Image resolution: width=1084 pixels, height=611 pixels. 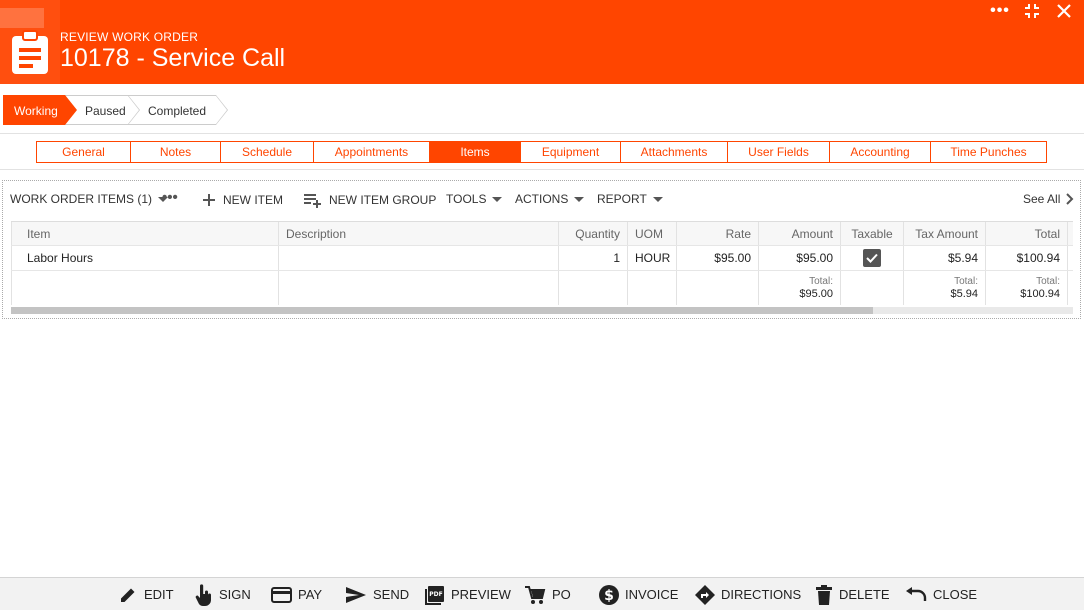 I want to click on cell-total: $100.94, so click(x=1026, y=258).